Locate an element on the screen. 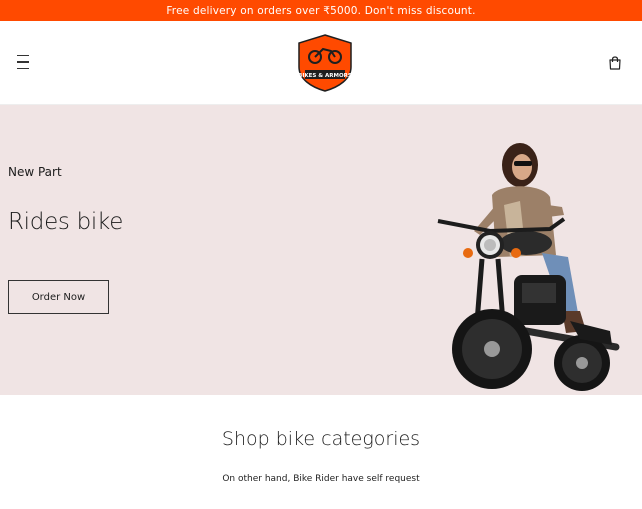  logo-text: BIKES & ARMORS is located at coordinates (325, 76).